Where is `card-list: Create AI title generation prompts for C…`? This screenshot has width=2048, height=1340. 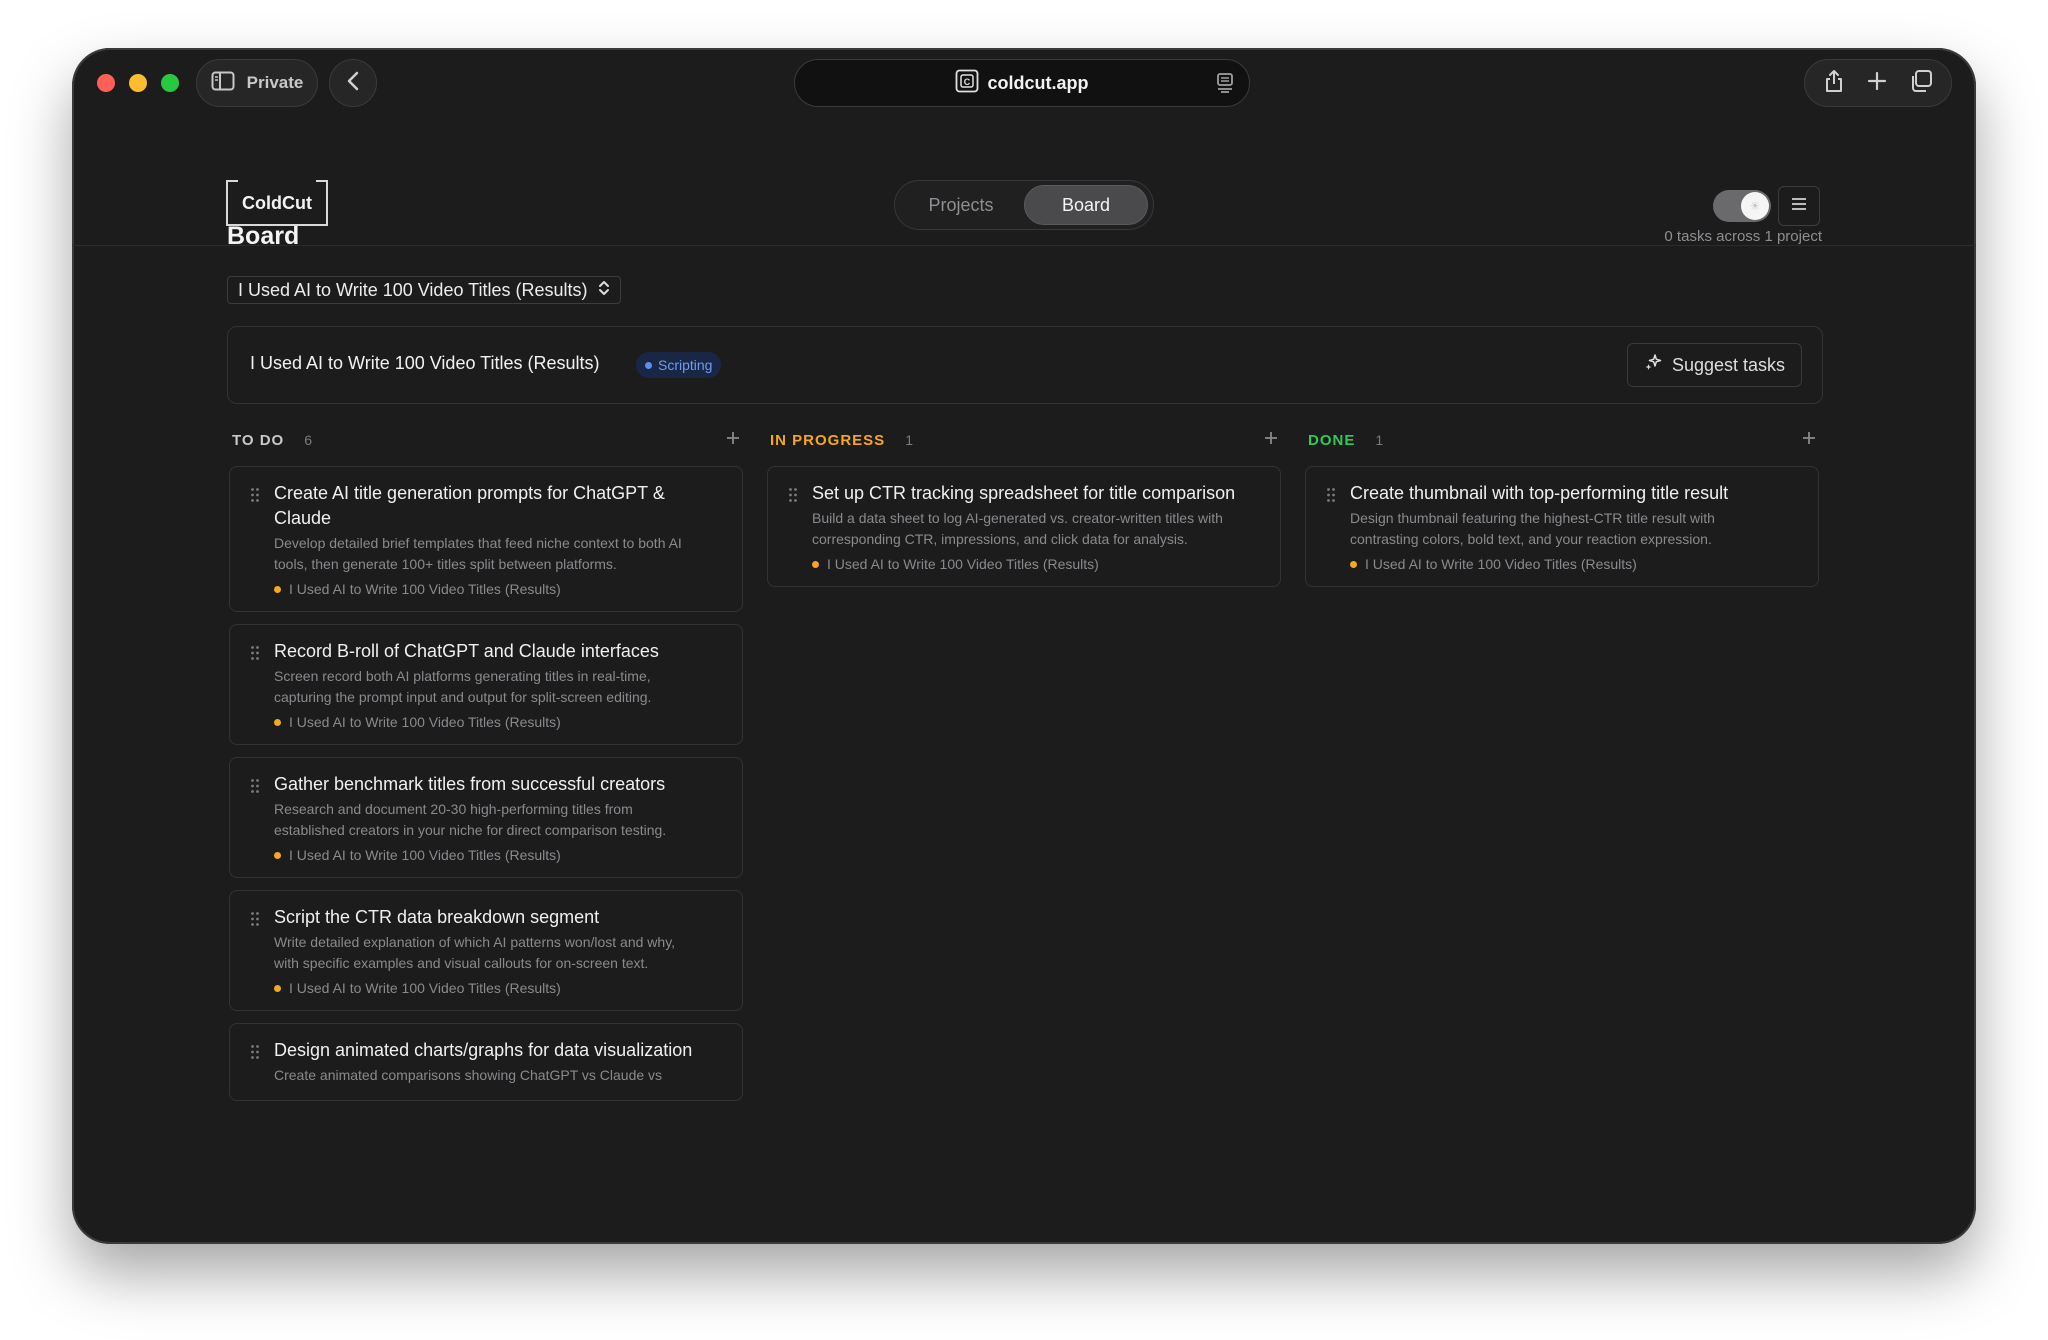
card-list: Create AI title generation prompts for C… is located at coordinates (486, 783).